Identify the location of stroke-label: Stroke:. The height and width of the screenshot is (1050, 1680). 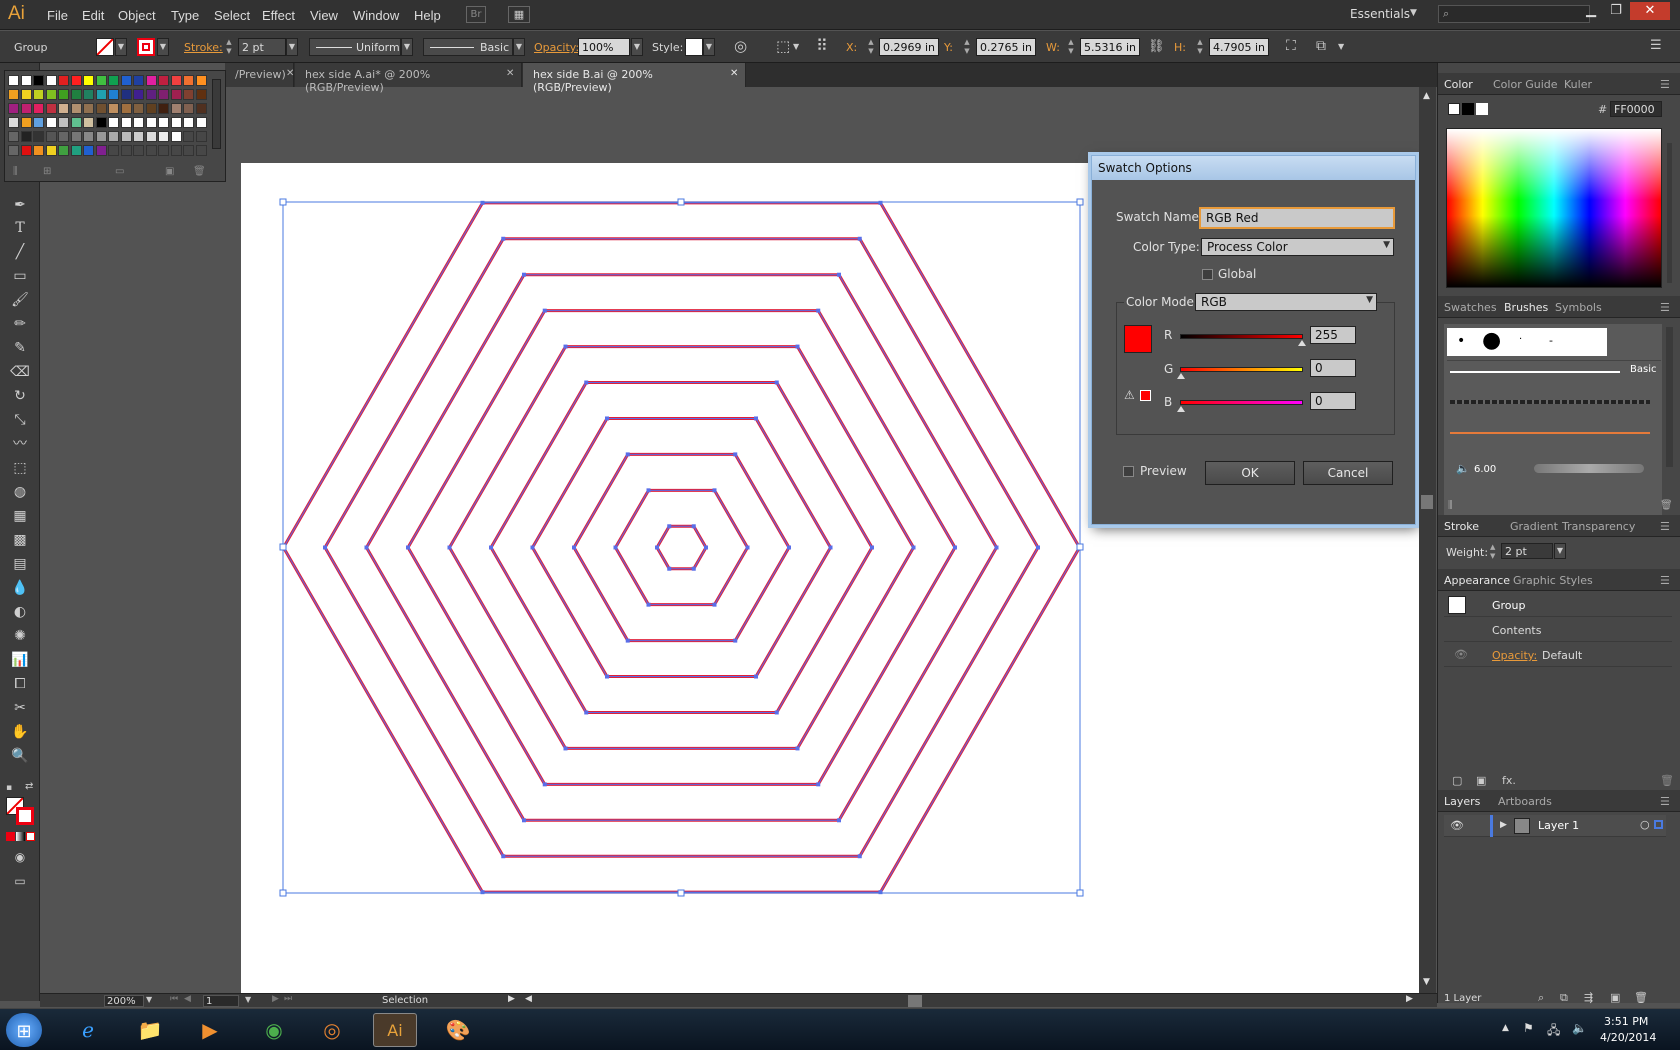
(203, 47).